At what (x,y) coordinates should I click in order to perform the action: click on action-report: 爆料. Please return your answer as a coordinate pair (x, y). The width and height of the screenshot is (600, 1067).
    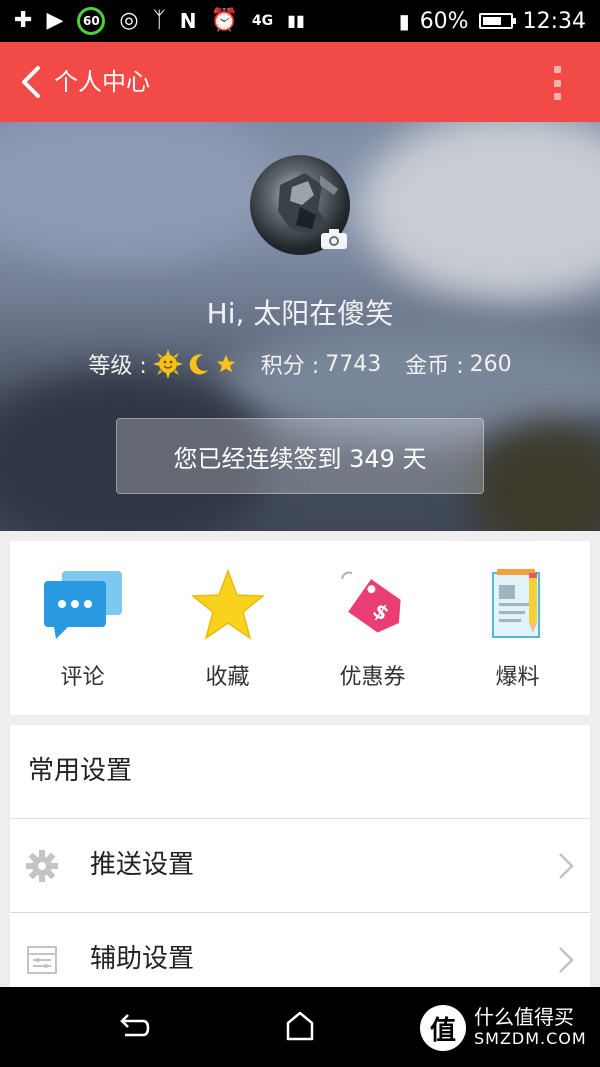
    Looking at the image, I should click on (517, 628).